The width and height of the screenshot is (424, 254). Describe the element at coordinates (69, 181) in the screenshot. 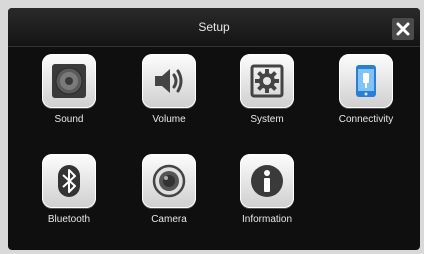

I see `bluetooth-icon` at that location.